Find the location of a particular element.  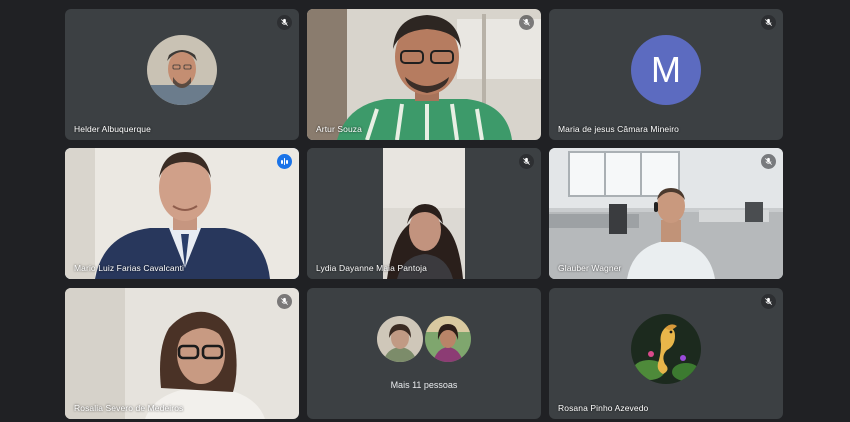

participant-tile-maria: M Maria de jesus Câmara Mineiro is located at coordinates (666, 74).